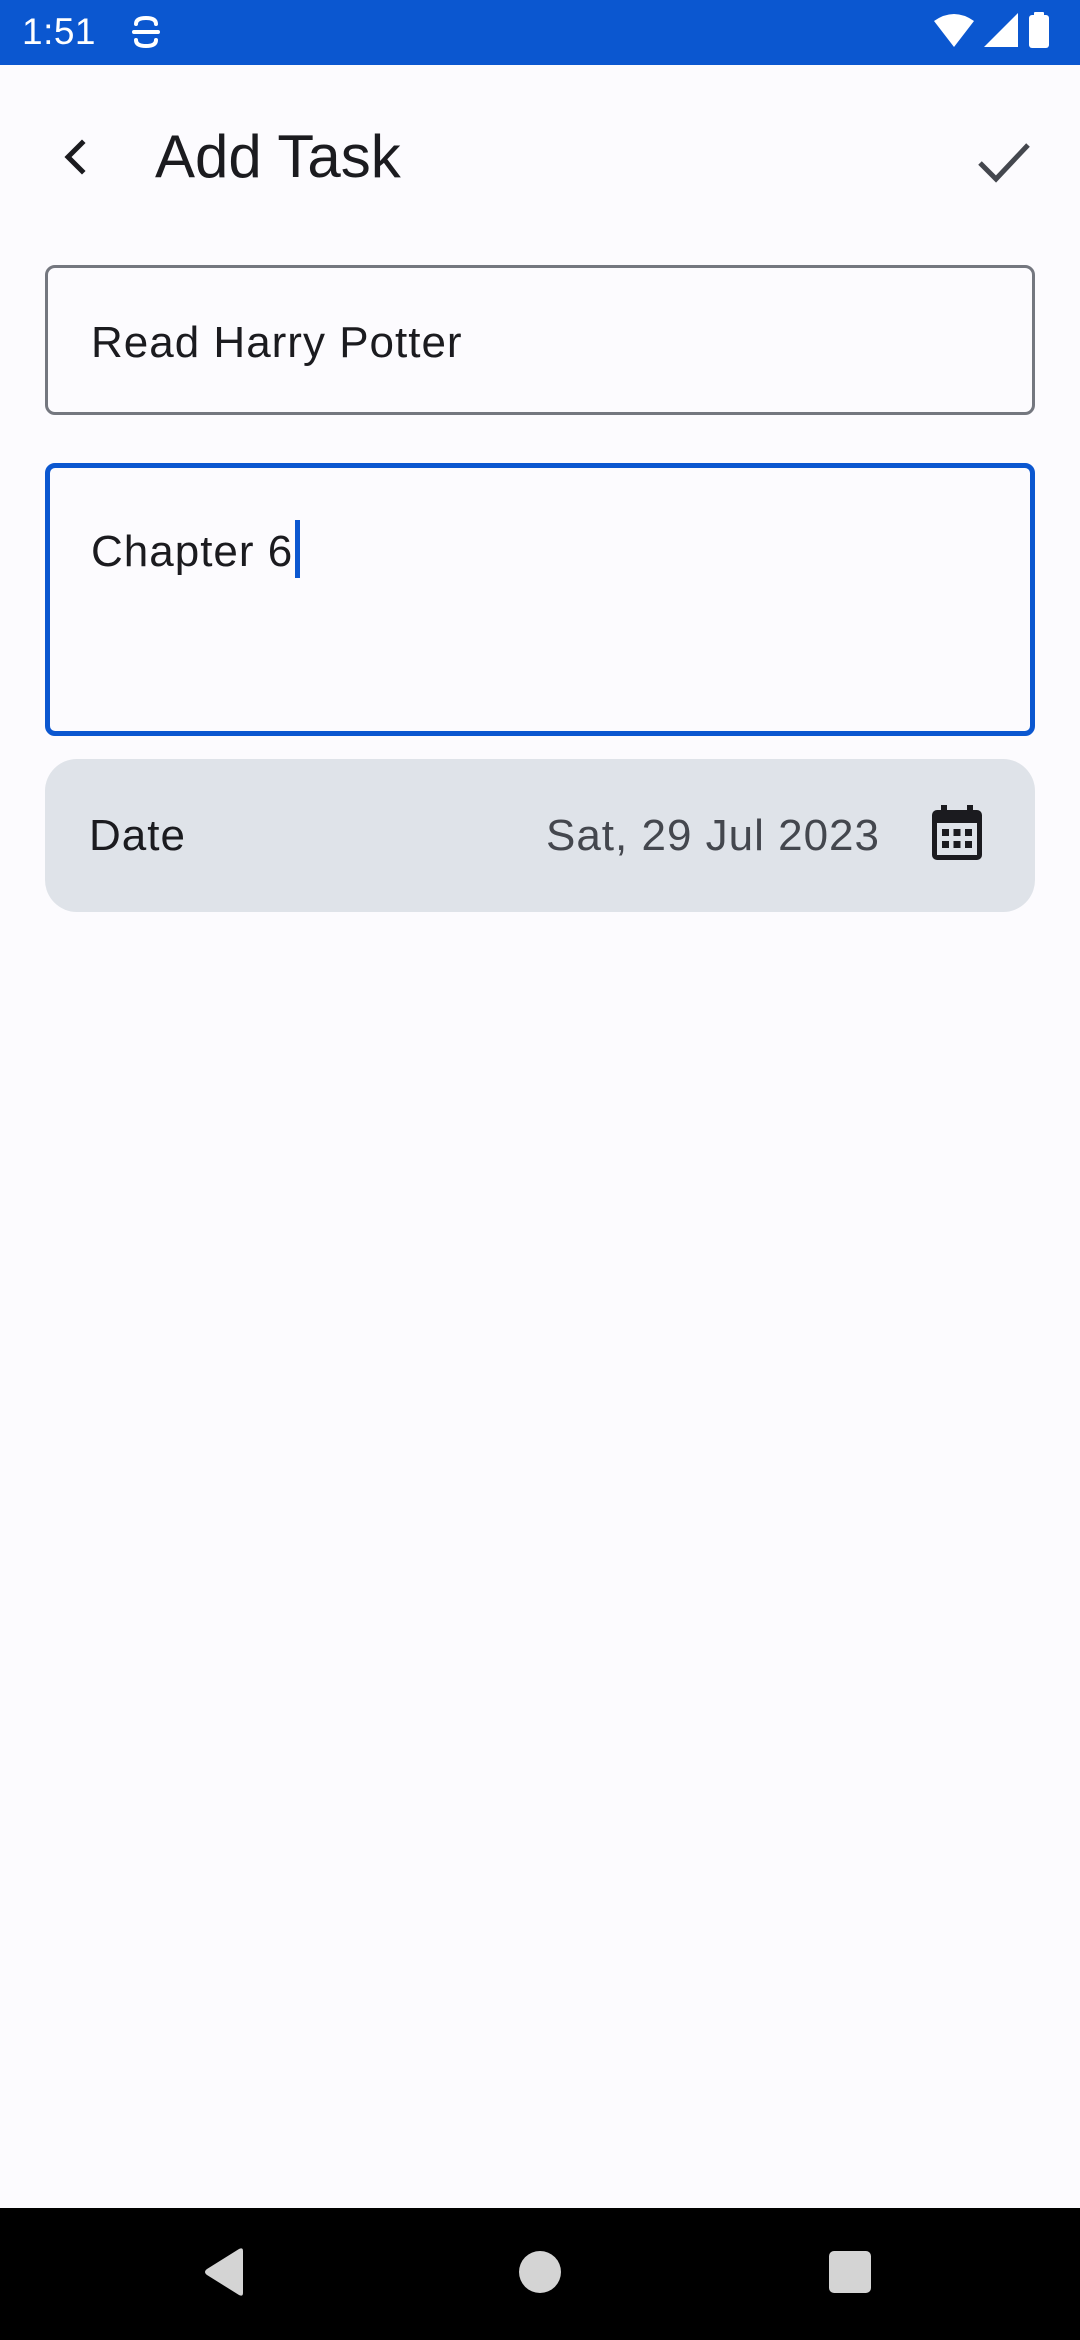 Image resolution: width=1080 pixels, height=2340 pixels. What do you see at coordinates (137, 835) in the screenshot?
I see `date-label: Date` at bounding box center [137, 835].